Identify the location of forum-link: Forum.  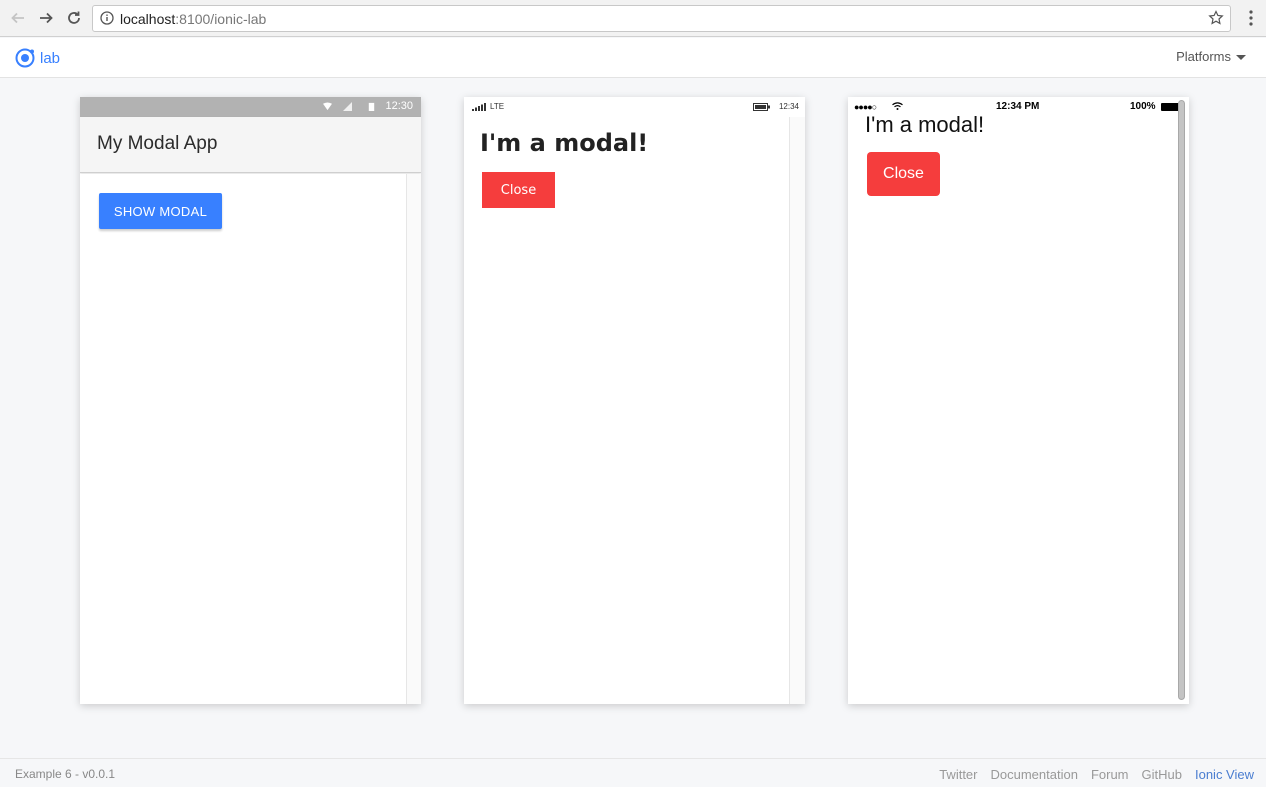
(1110, 774).